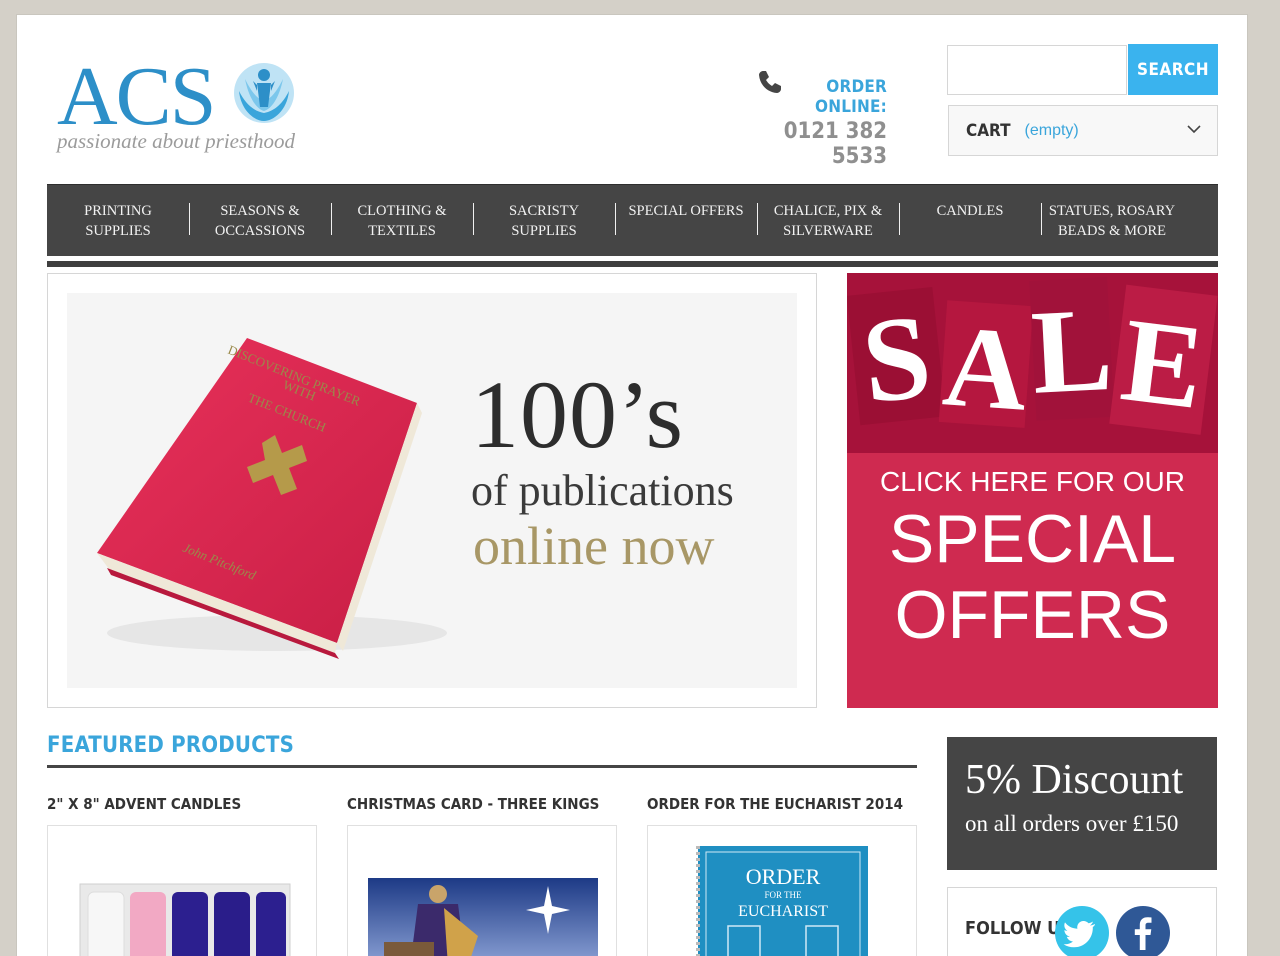 This screenshot has width=1280, height=956. What do you see at coordinates (594, 546) in the screenshot?
I see `banner-tagline: online now` at bounding box center [594, 546].